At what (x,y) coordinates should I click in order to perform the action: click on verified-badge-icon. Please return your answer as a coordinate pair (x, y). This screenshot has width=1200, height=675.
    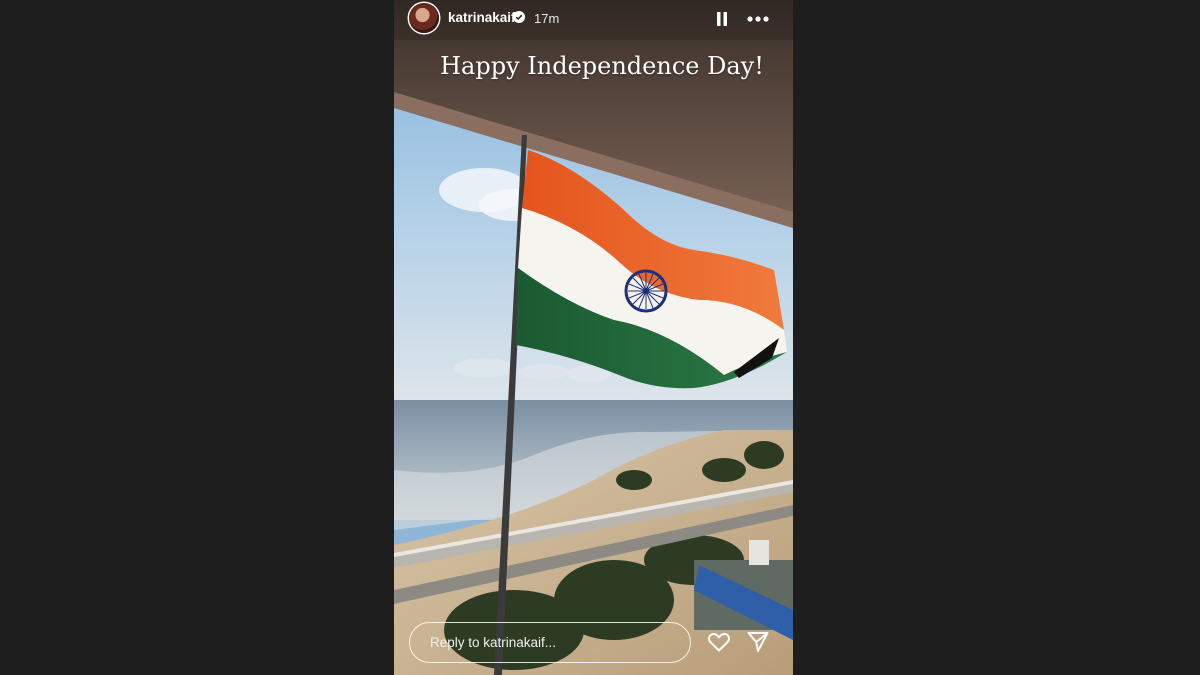
    Looking at the image, I should click on (519, 17).